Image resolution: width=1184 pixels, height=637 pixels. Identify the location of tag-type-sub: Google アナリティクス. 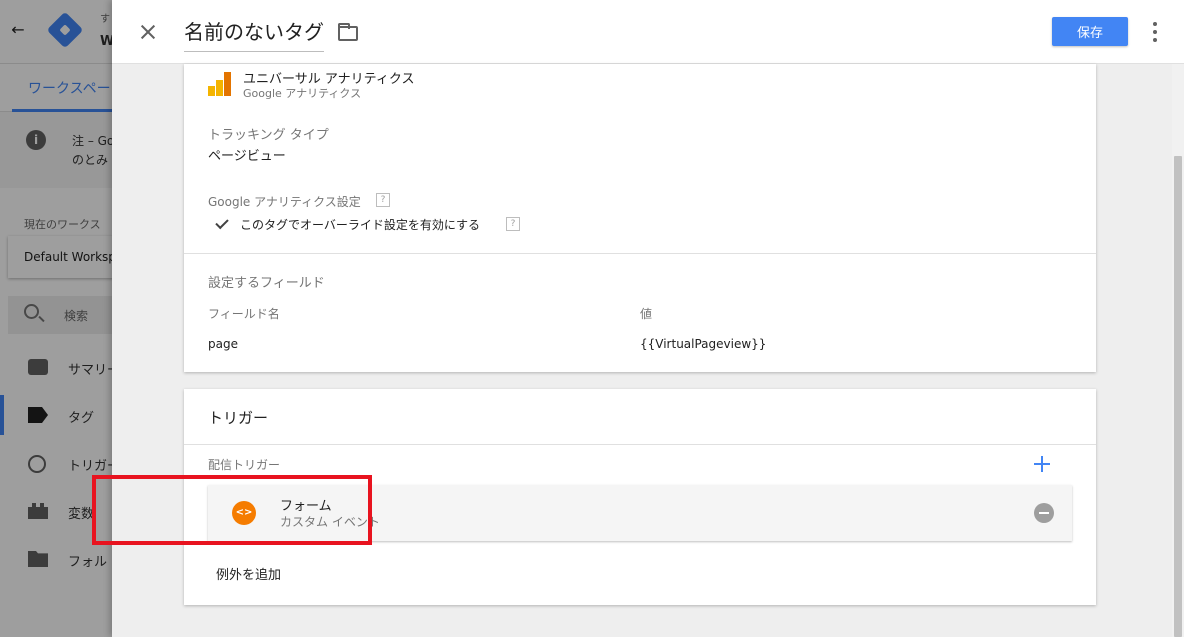
(302, 93).